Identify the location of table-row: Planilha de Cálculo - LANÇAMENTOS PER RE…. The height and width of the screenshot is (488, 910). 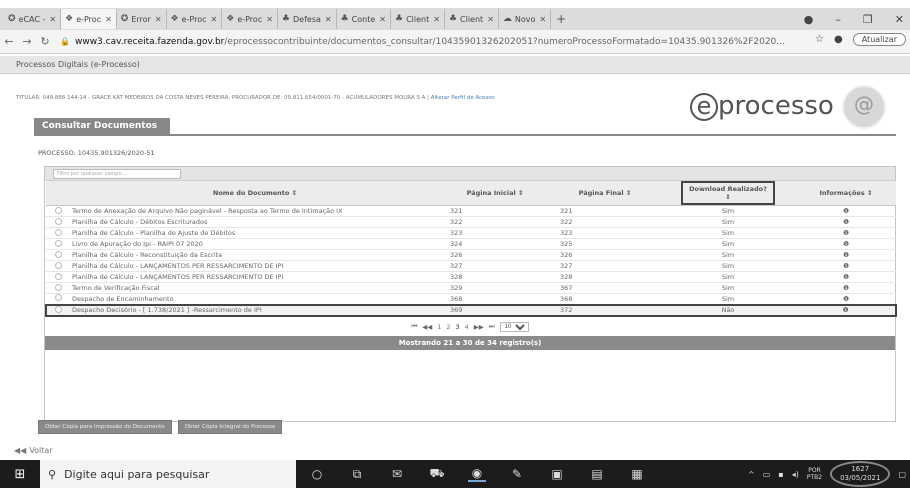
(471, 266).